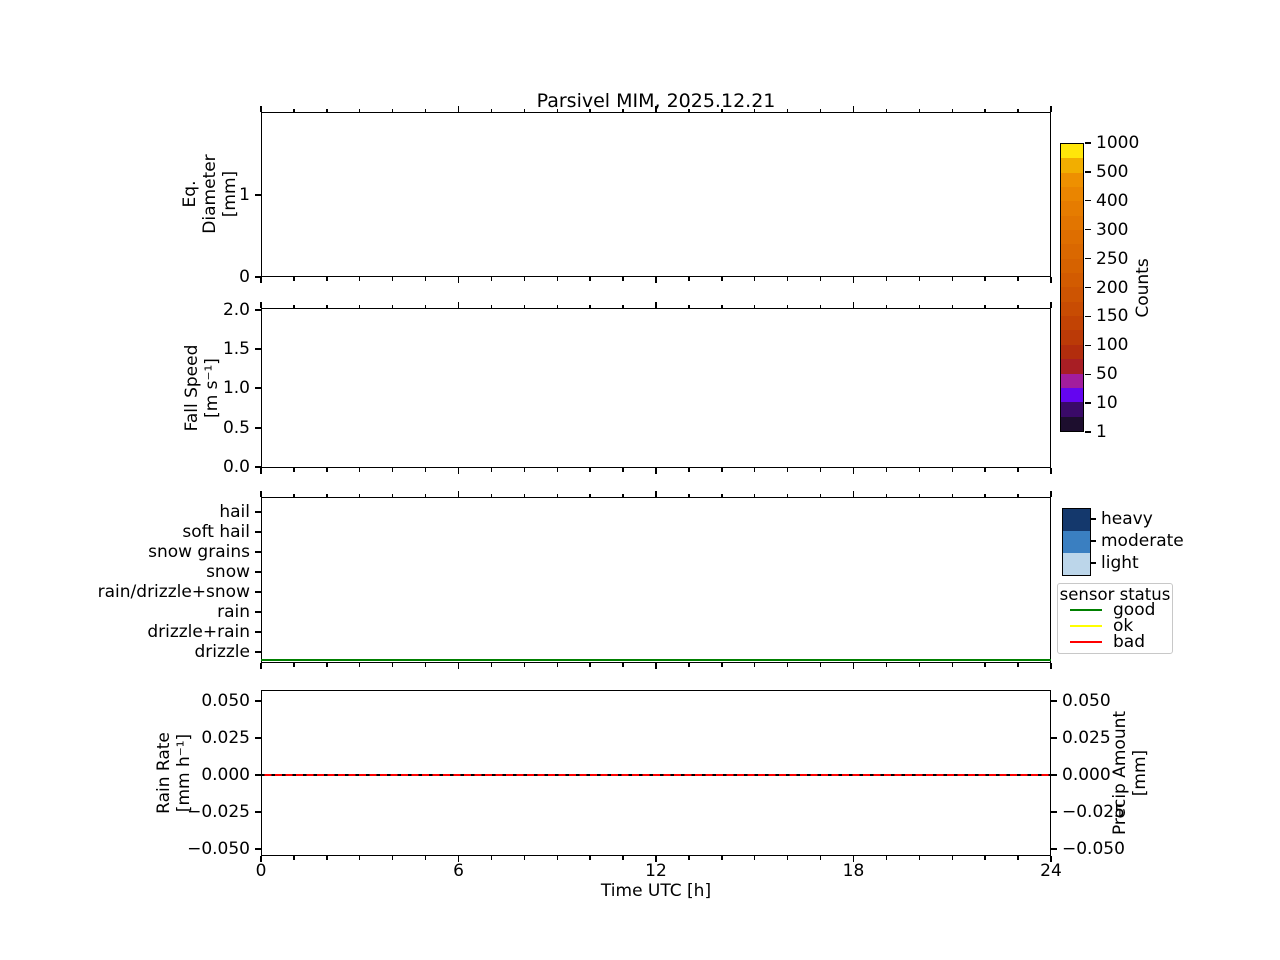  Describe the element at coordinates (1112, 345) in the screenshot. I see `colorbar-tick-label: 100` at that location.